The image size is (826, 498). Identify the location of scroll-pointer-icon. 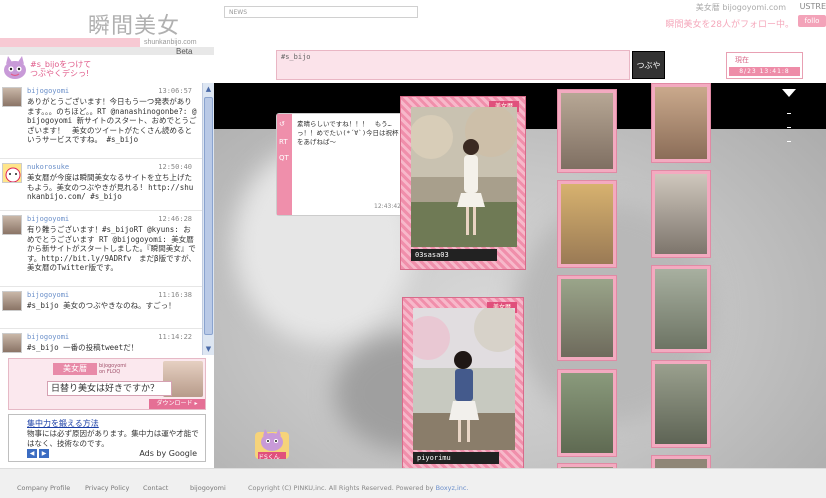
(789, 93).